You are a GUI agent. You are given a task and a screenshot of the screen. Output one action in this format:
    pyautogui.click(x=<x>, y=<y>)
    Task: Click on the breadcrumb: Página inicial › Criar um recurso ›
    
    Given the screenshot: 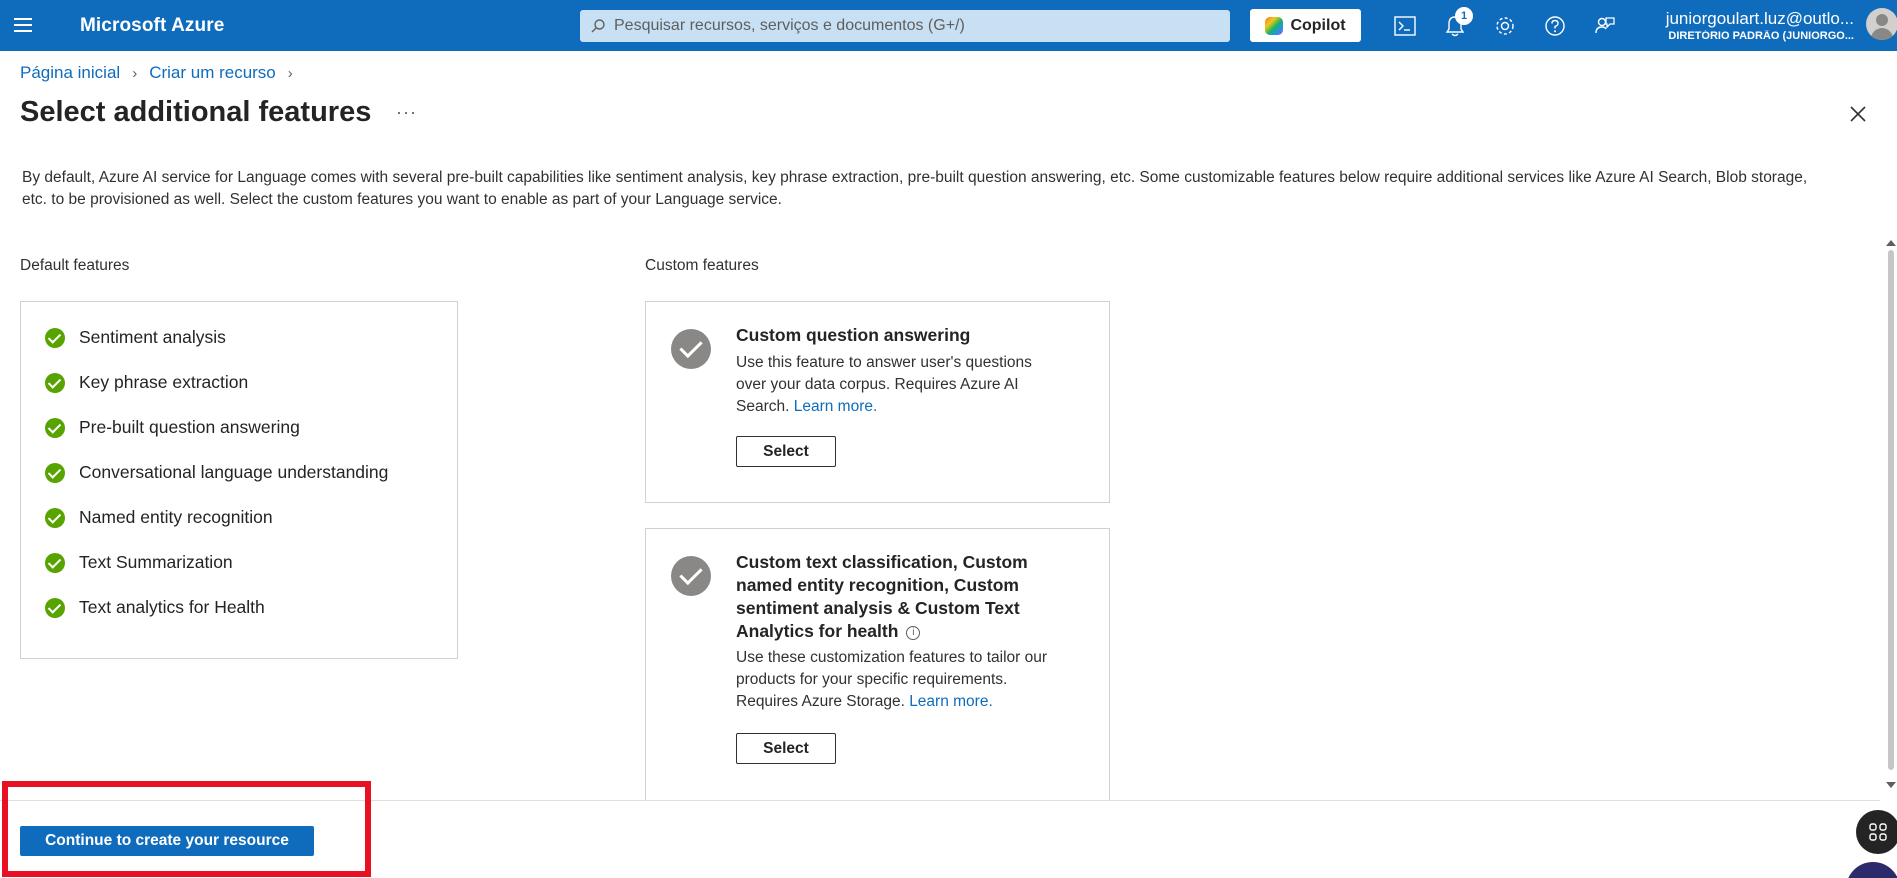 What is the action you would take?
    pyautogui.click(x=162, y=73)
    